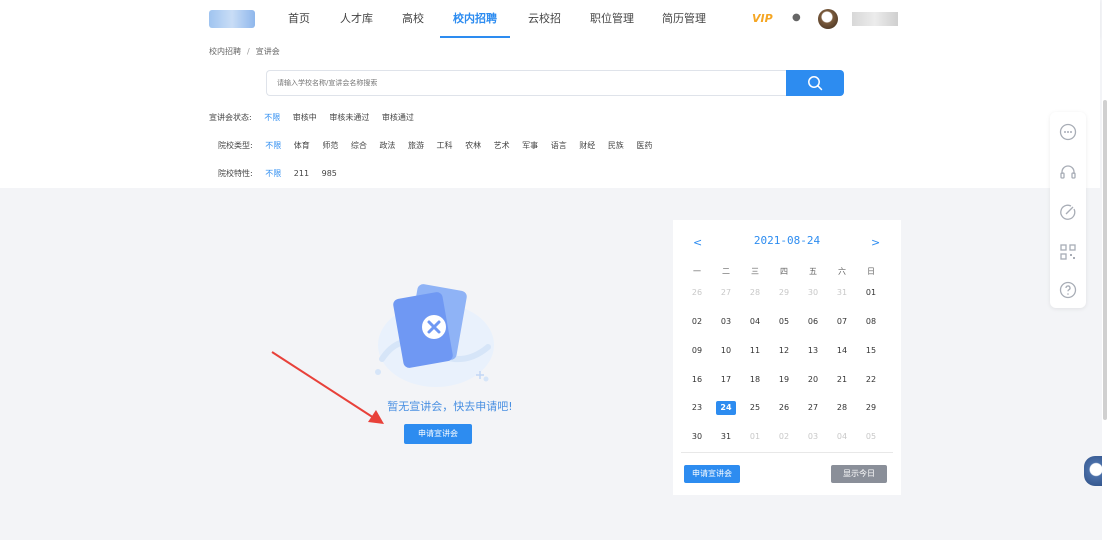 This screenshot has width=1108, height=540. I want to click on calendar-day: 25, so click(755, 408).